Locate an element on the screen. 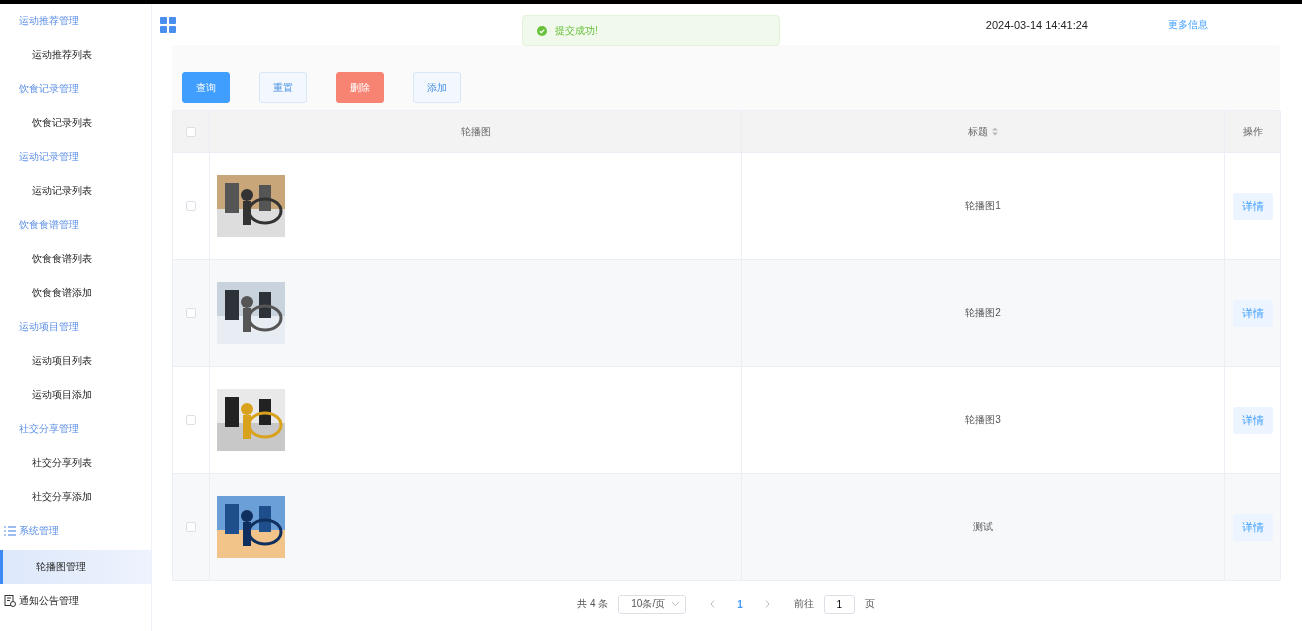 This screenshot has height=631, width=1302. sidebar-item: 社交分享管理 is located at coordinates (75, 429).